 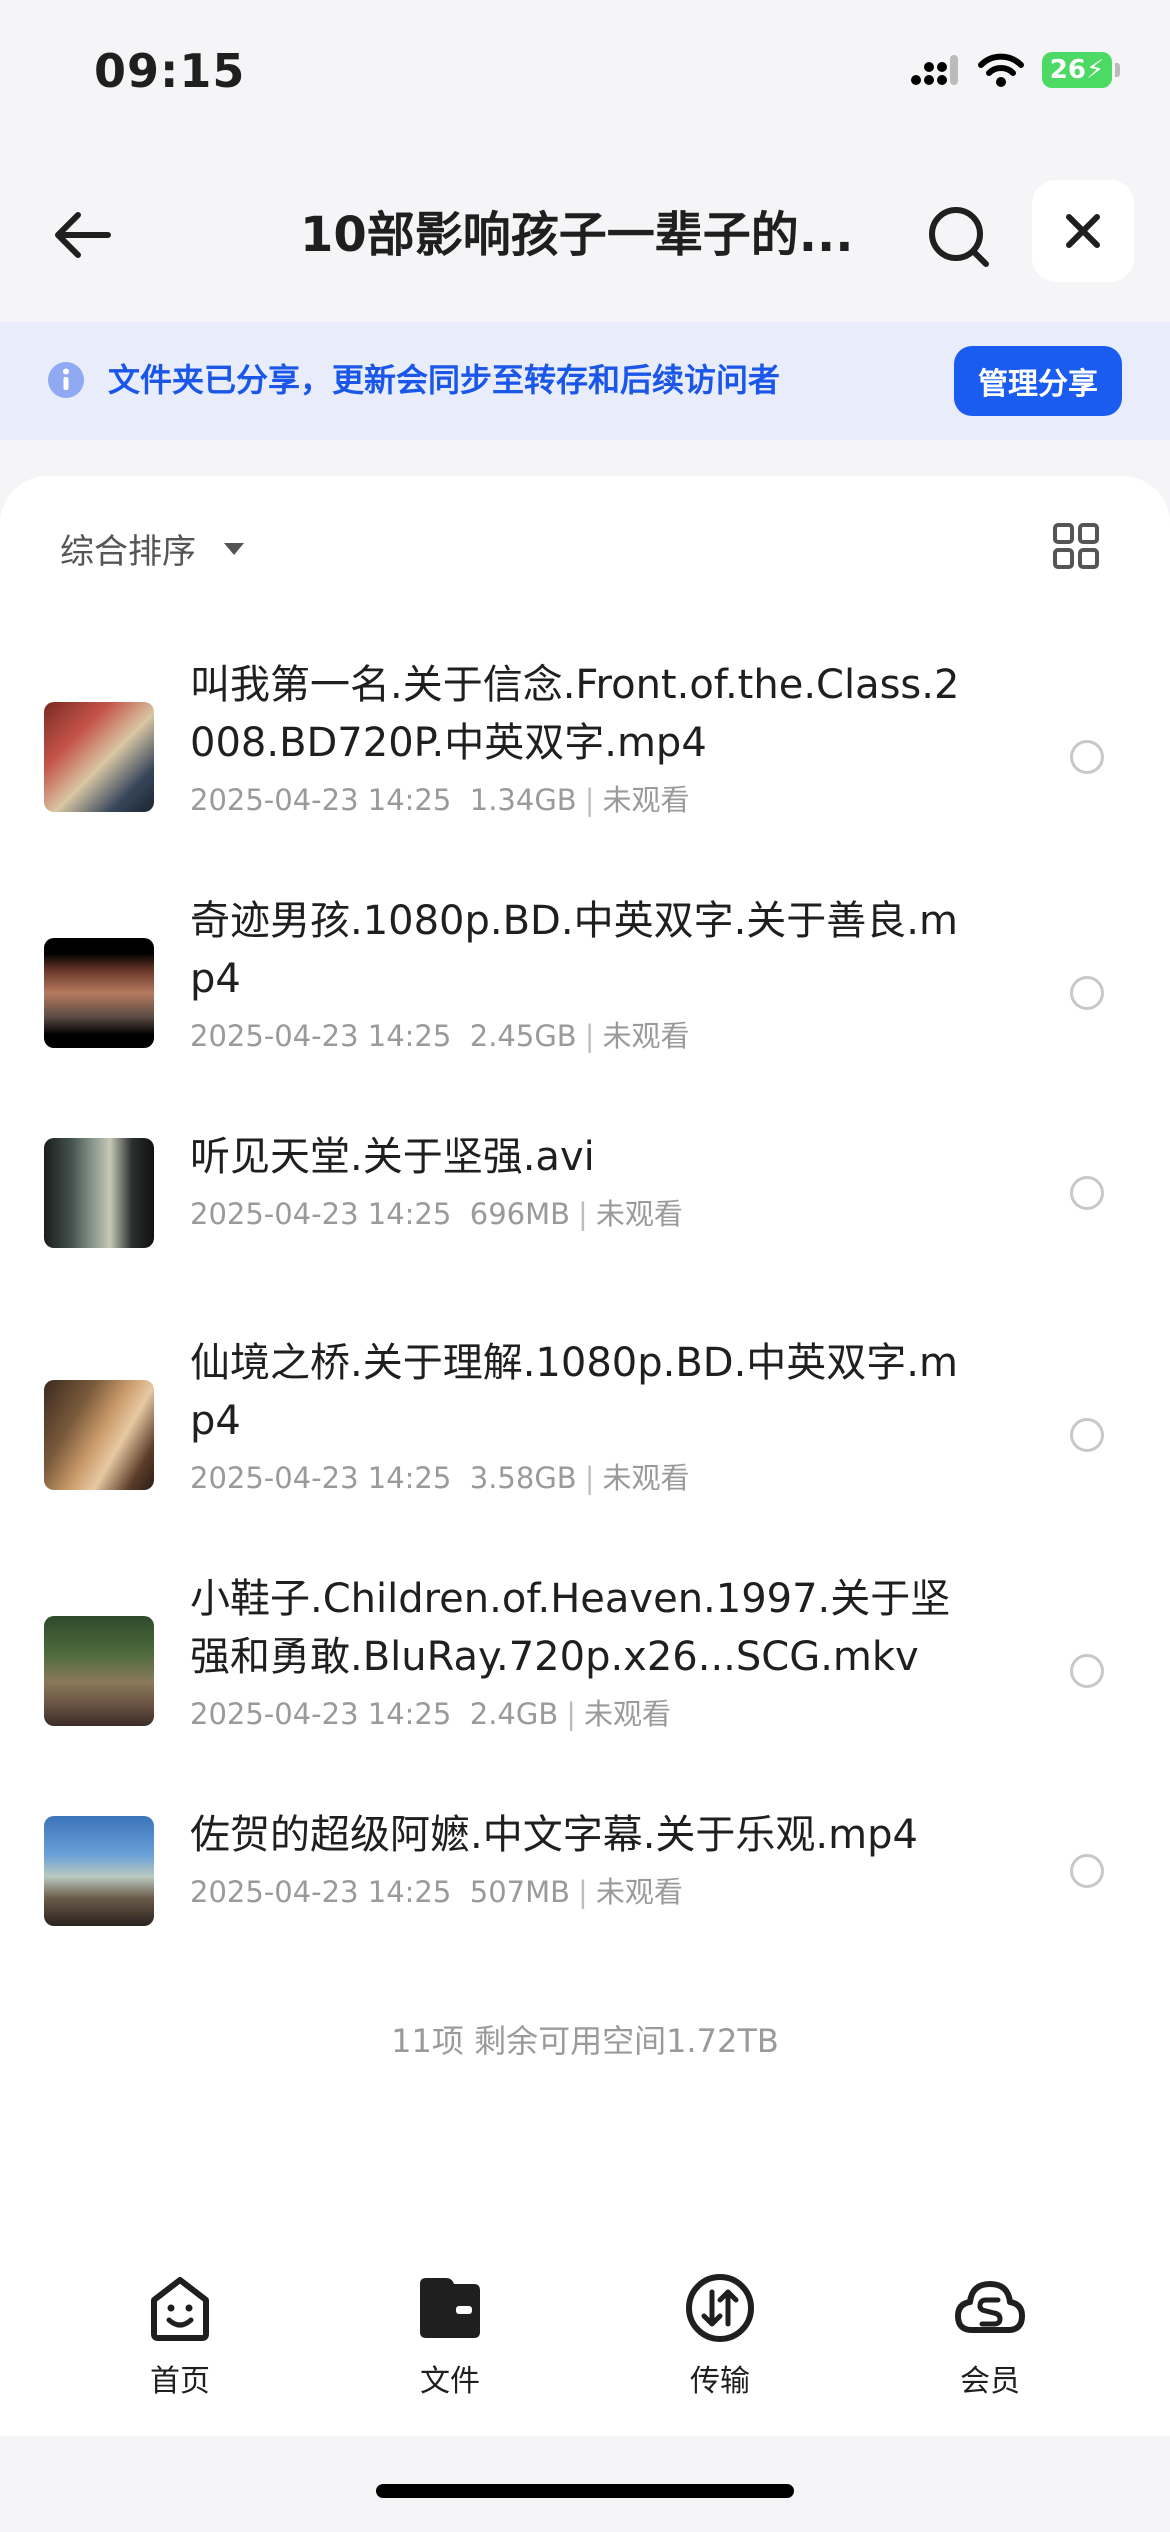 I want to click on status-icons: 26 ⚡, so click(x=1015, y=70).